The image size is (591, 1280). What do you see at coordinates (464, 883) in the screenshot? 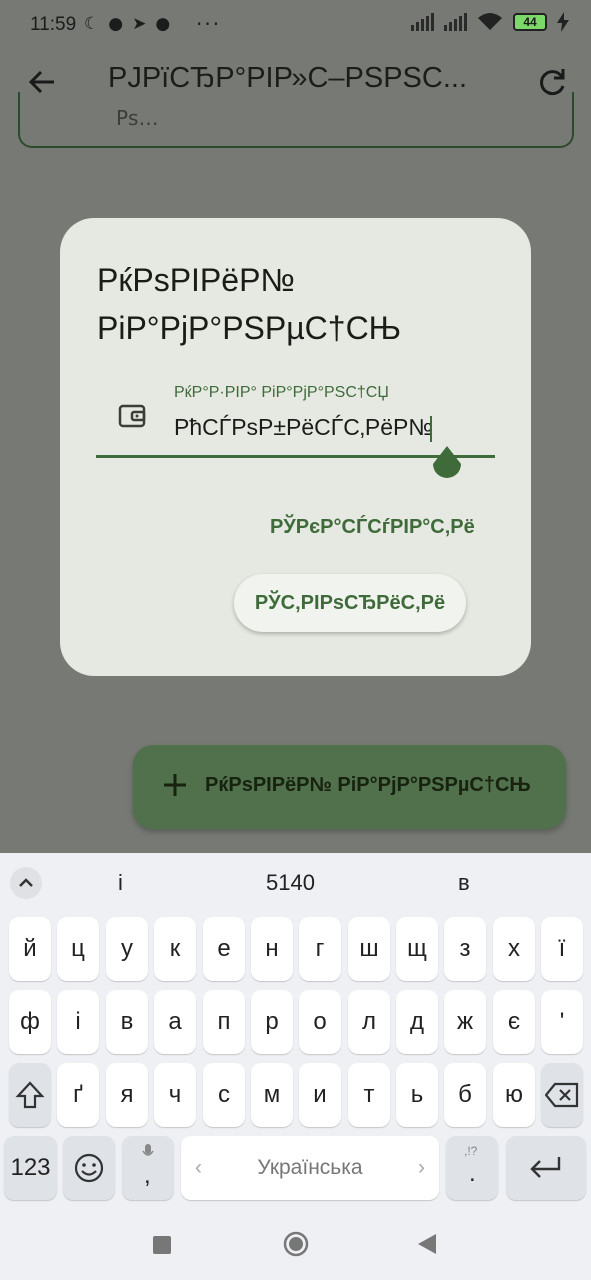
I see `suggestion-3: в` at bounding box center [464, 883].